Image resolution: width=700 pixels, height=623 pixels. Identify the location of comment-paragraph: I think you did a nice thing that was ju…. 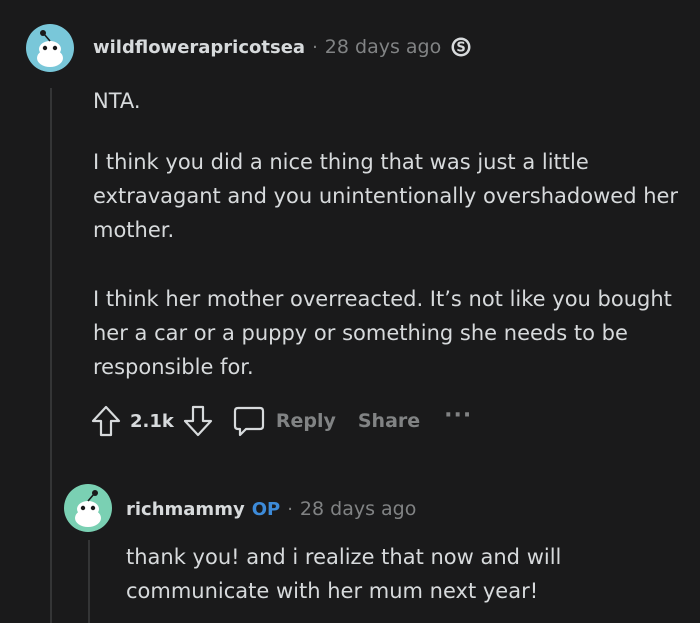
(393, 196).